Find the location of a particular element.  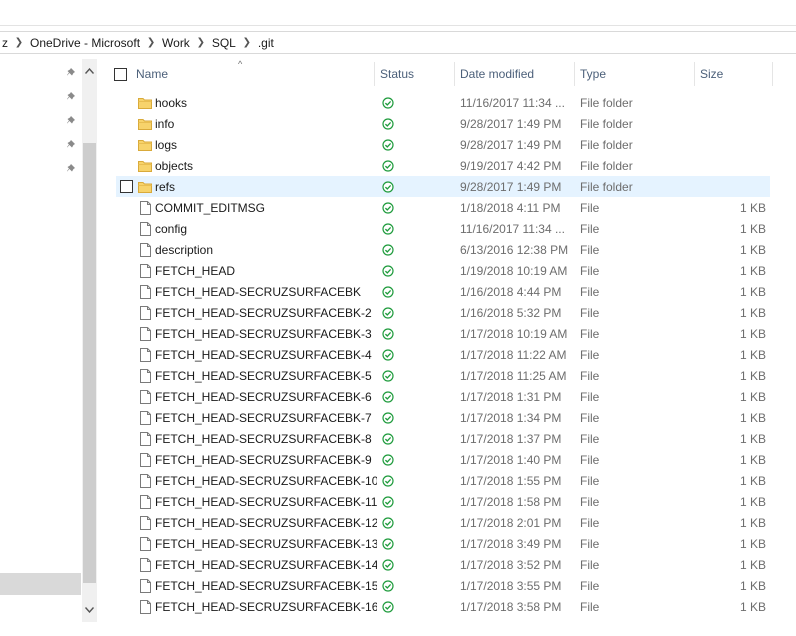

breadcrumb-item-onedrive: OneDrive - Microsoft is located at coordinates (85, 42).